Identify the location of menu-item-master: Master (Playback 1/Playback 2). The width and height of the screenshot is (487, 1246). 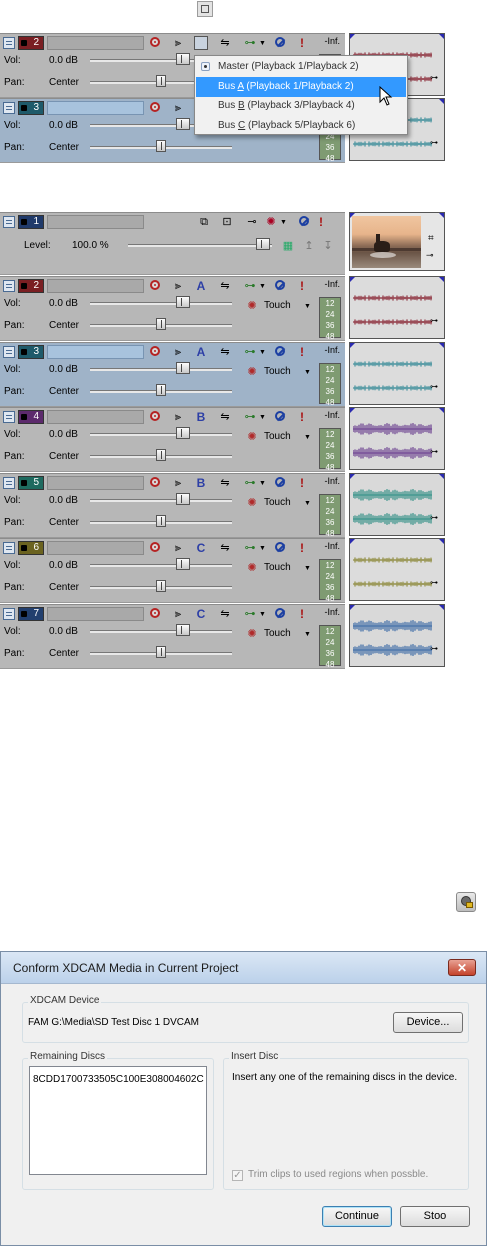
(301, 67).